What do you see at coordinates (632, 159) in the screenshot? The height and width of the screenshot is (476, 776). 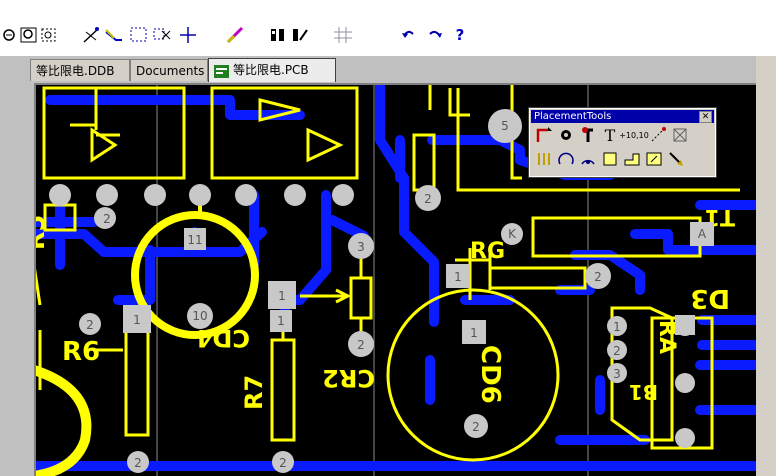 I see `place-polygon-icon` at bounding box center [632, 159].